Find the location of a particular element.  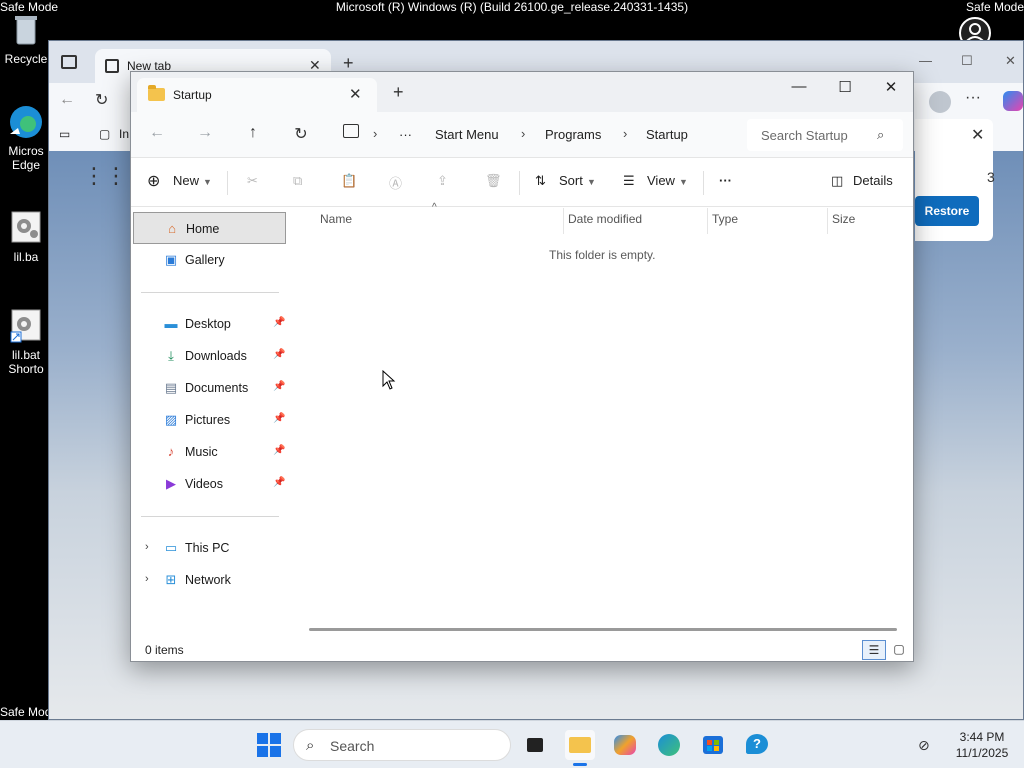

column-header-type: Type is located at coordinates (725, 219).